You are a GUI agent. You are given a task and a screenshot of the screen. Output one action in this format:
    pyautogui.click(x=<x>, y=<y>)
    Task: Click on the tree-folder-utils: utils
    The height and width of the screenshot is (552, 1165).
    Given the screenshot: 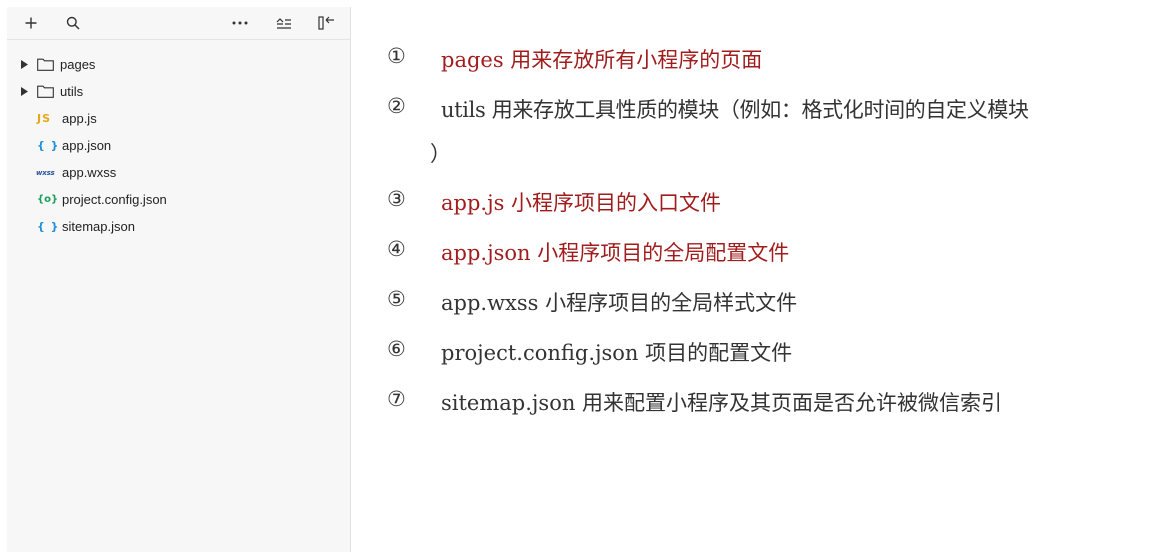 What is the action you would take?
    pyautogui.click(x=178, y=91)
    